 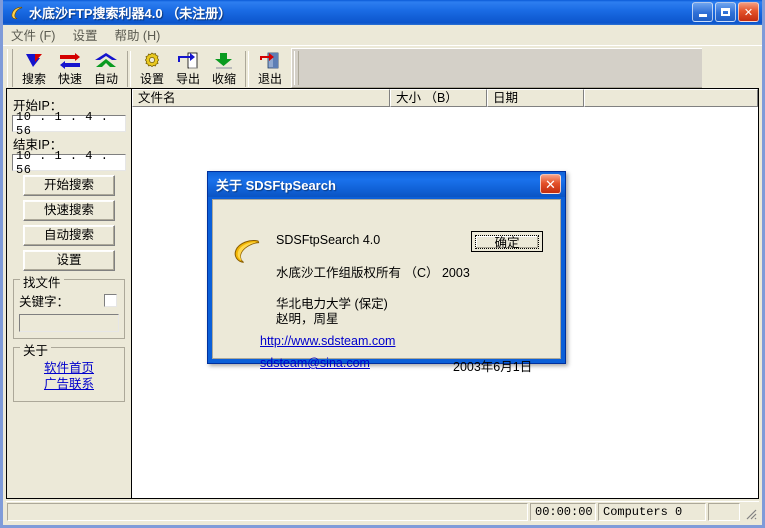 I want to click on status-bar: 00:00:00 Computers 0, so click(x=382, y=511).